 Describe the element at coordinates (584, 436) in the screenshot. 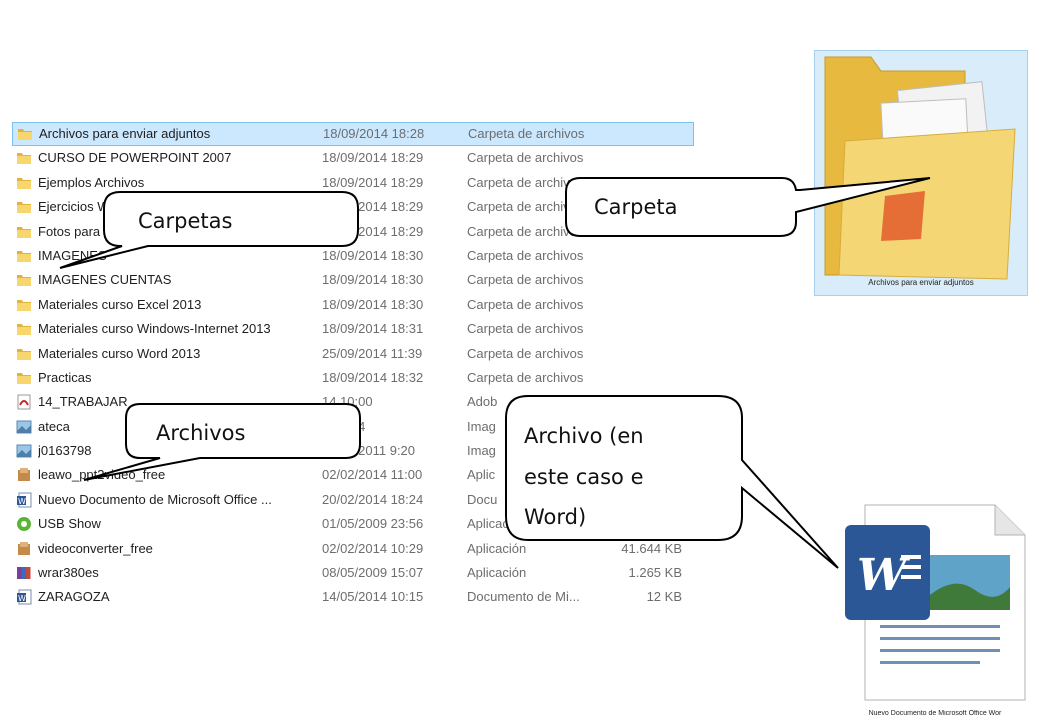

I see `callout-archivo-label-1: Archivo (en` at that location.